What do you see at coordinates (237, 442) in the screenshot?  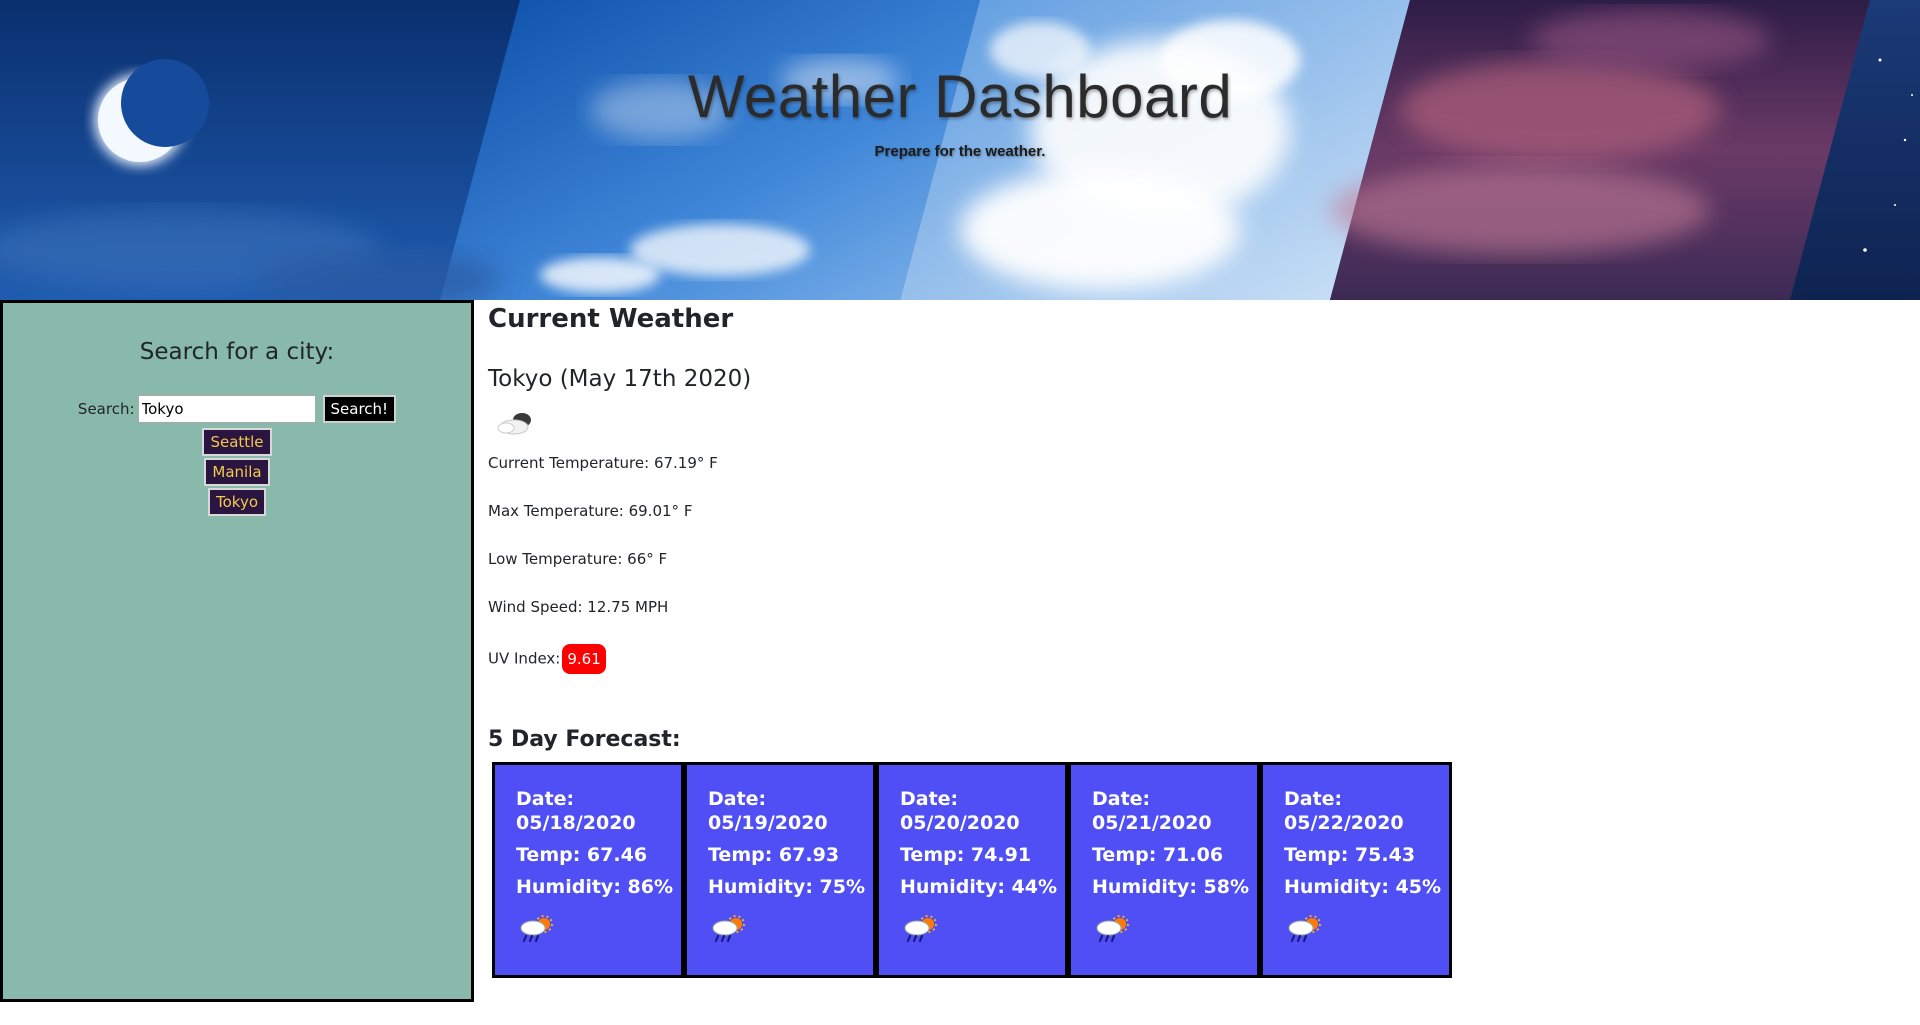 I see `history-item-seattle: Seattle` at bounding box center [237, 442].